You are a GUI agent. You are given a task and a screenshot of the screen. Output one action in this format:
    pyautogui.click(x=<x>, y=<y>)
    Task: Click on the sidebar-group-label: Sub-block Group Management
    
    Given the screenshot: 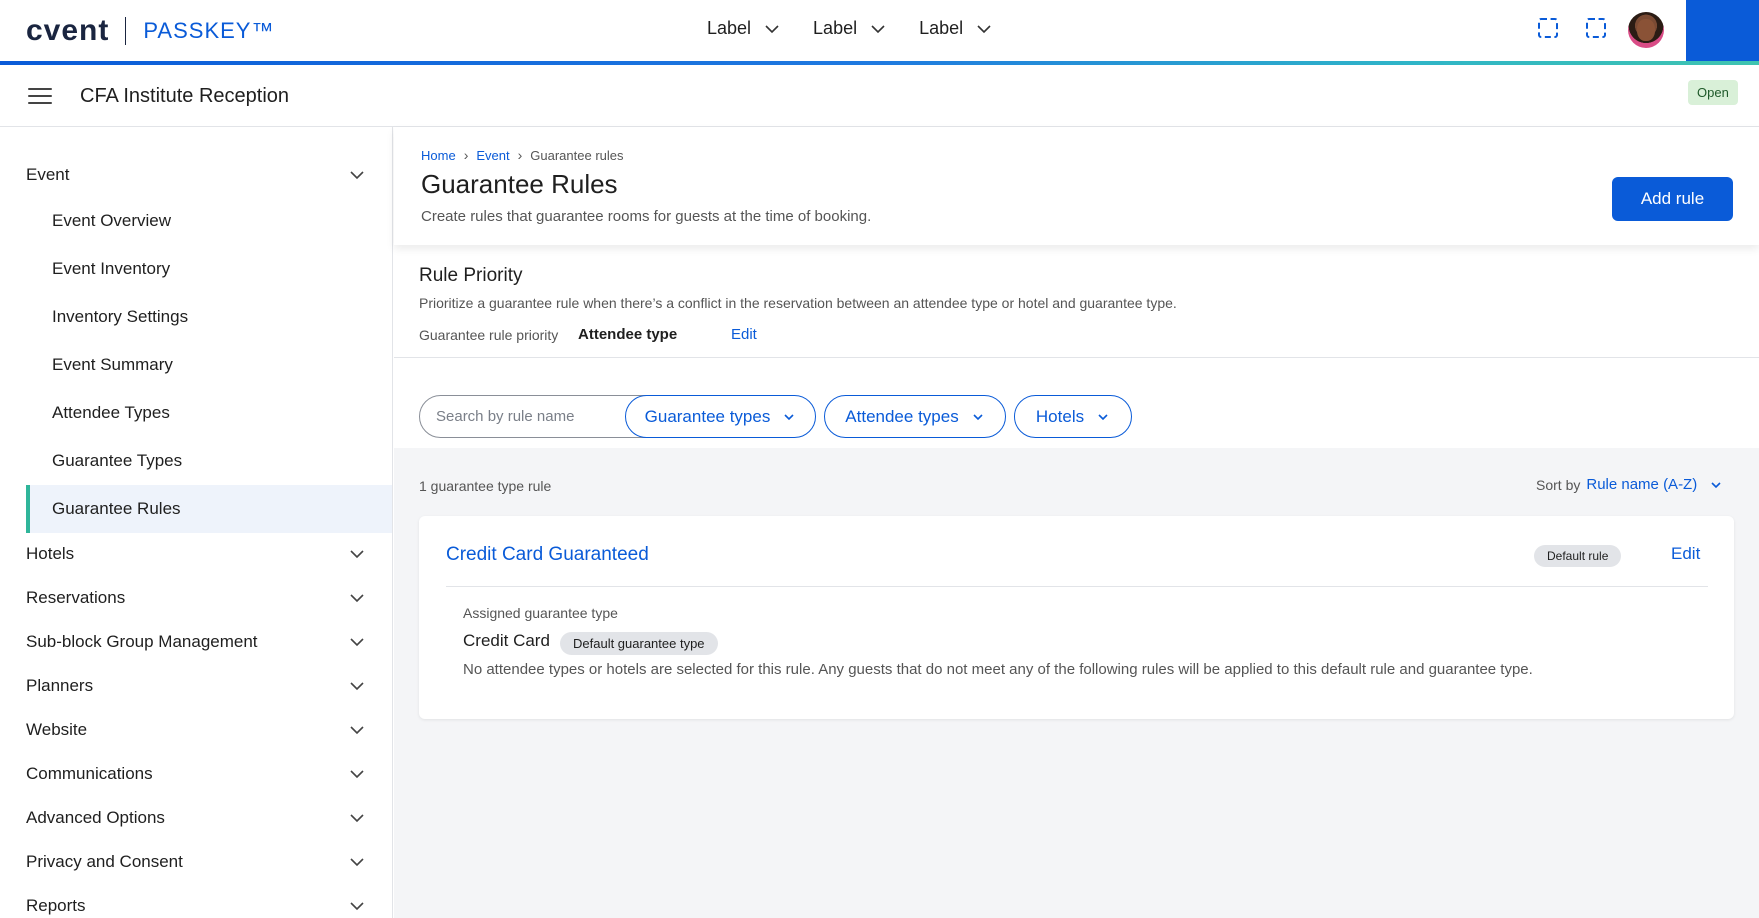 What is the action you would take?
    pyautogui.click(x=142, y=641)
    